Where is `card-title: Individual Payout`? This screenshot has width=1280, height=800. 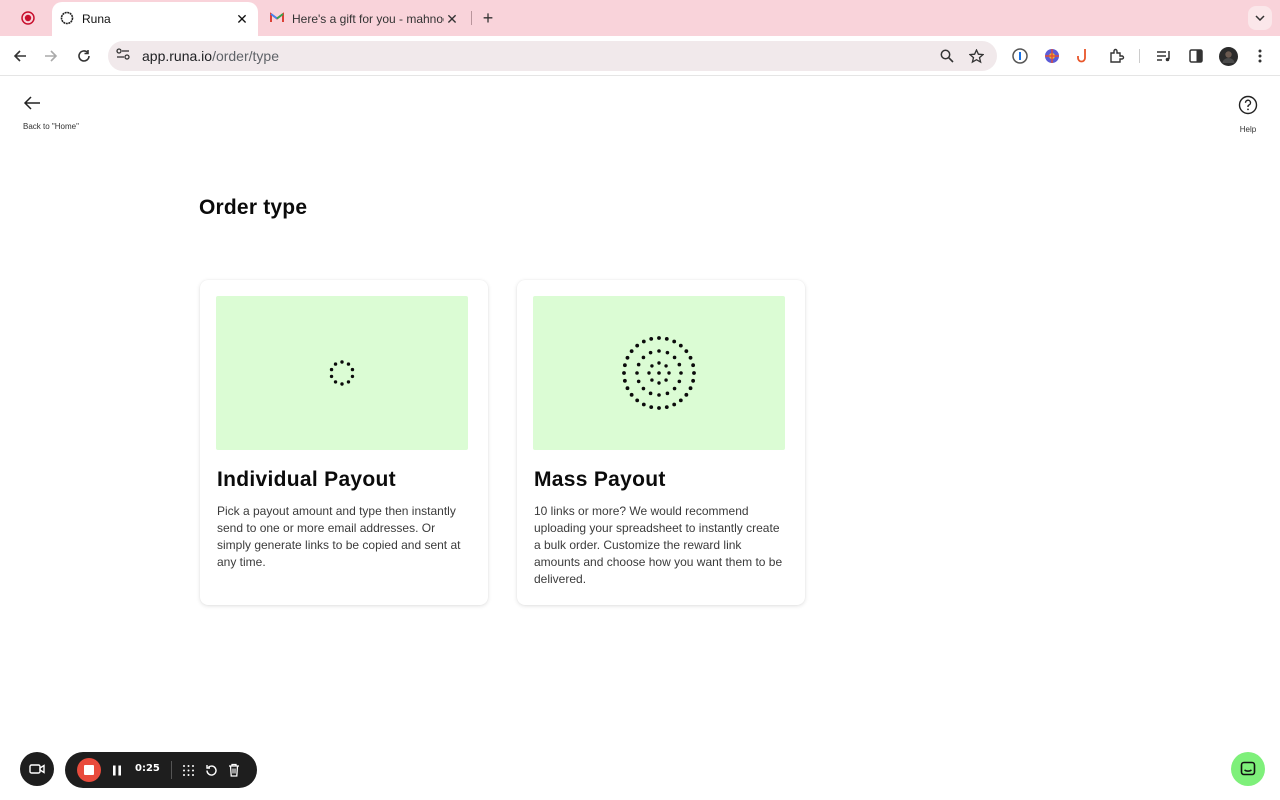 card-title: Individual Payout is located at coordinates (306, 479).